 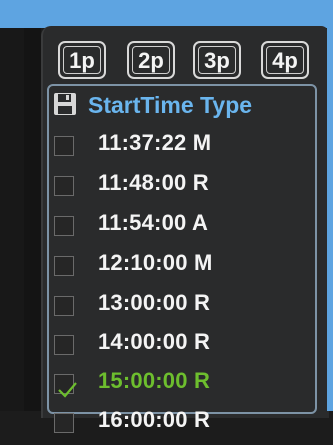 I want to click on list-item-text: 15:00:00 R, so click(x=154, y=380).